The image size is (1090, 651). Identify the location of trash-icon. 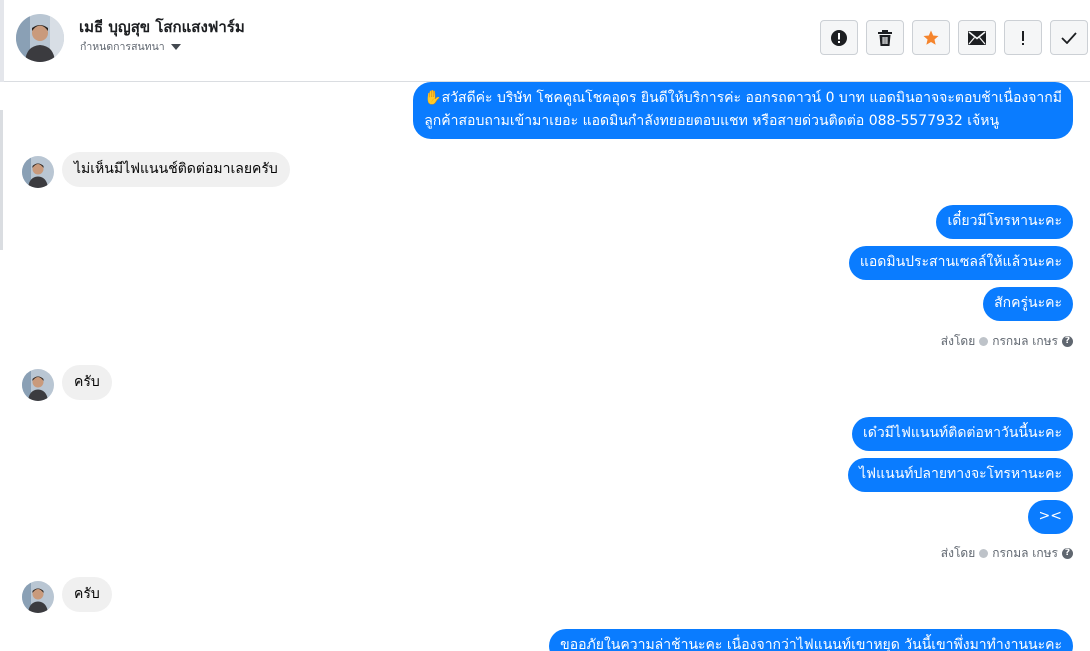
(885, 37).